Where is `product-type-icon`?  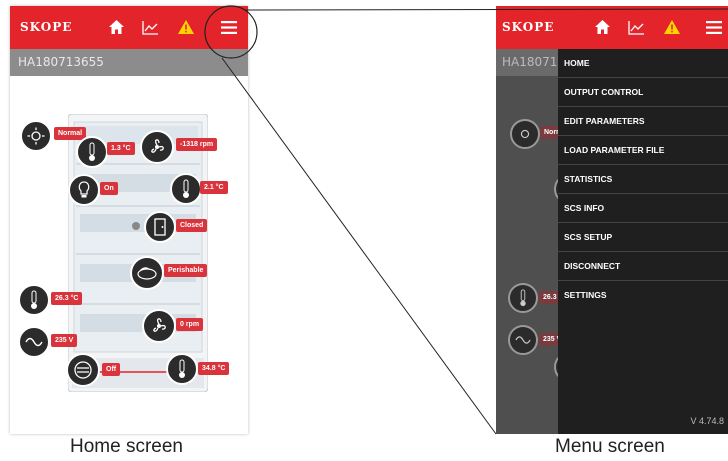
product-type-icon is located at coordinates (147, 273).